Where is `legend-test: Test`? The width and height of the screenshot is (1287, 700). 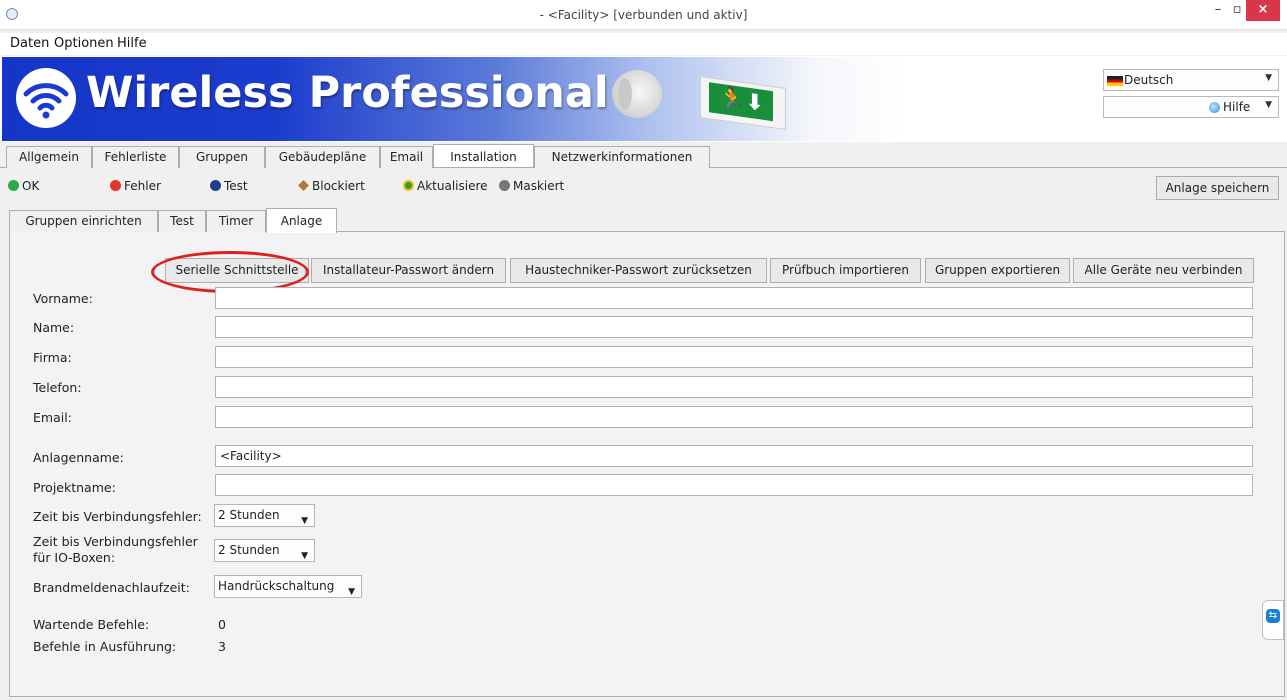 legend-test: Test is located at coordinates (229, 186).